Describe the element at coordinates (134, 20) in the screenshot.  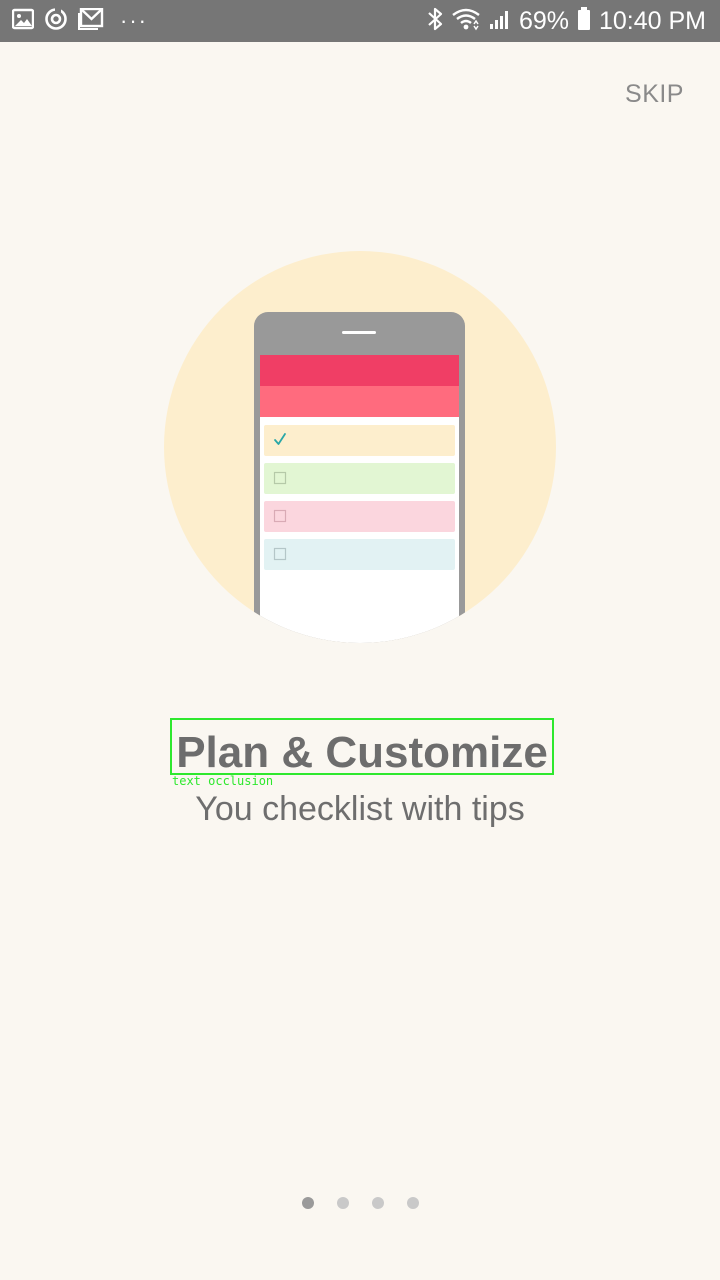
I see `more-notifications: ···` at that location.